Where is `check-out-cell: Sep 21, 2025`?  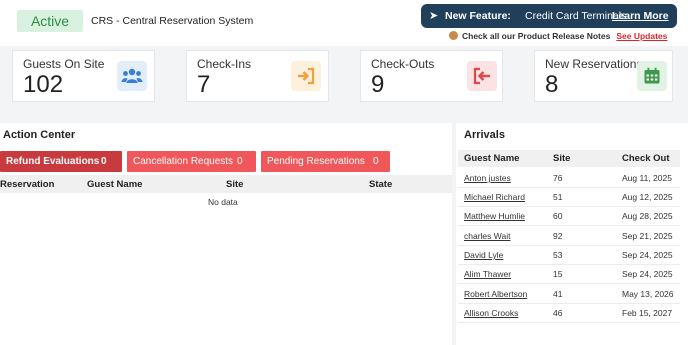 check-out-cell: Sep 21, 2025 is located at coordinates (647, 236).